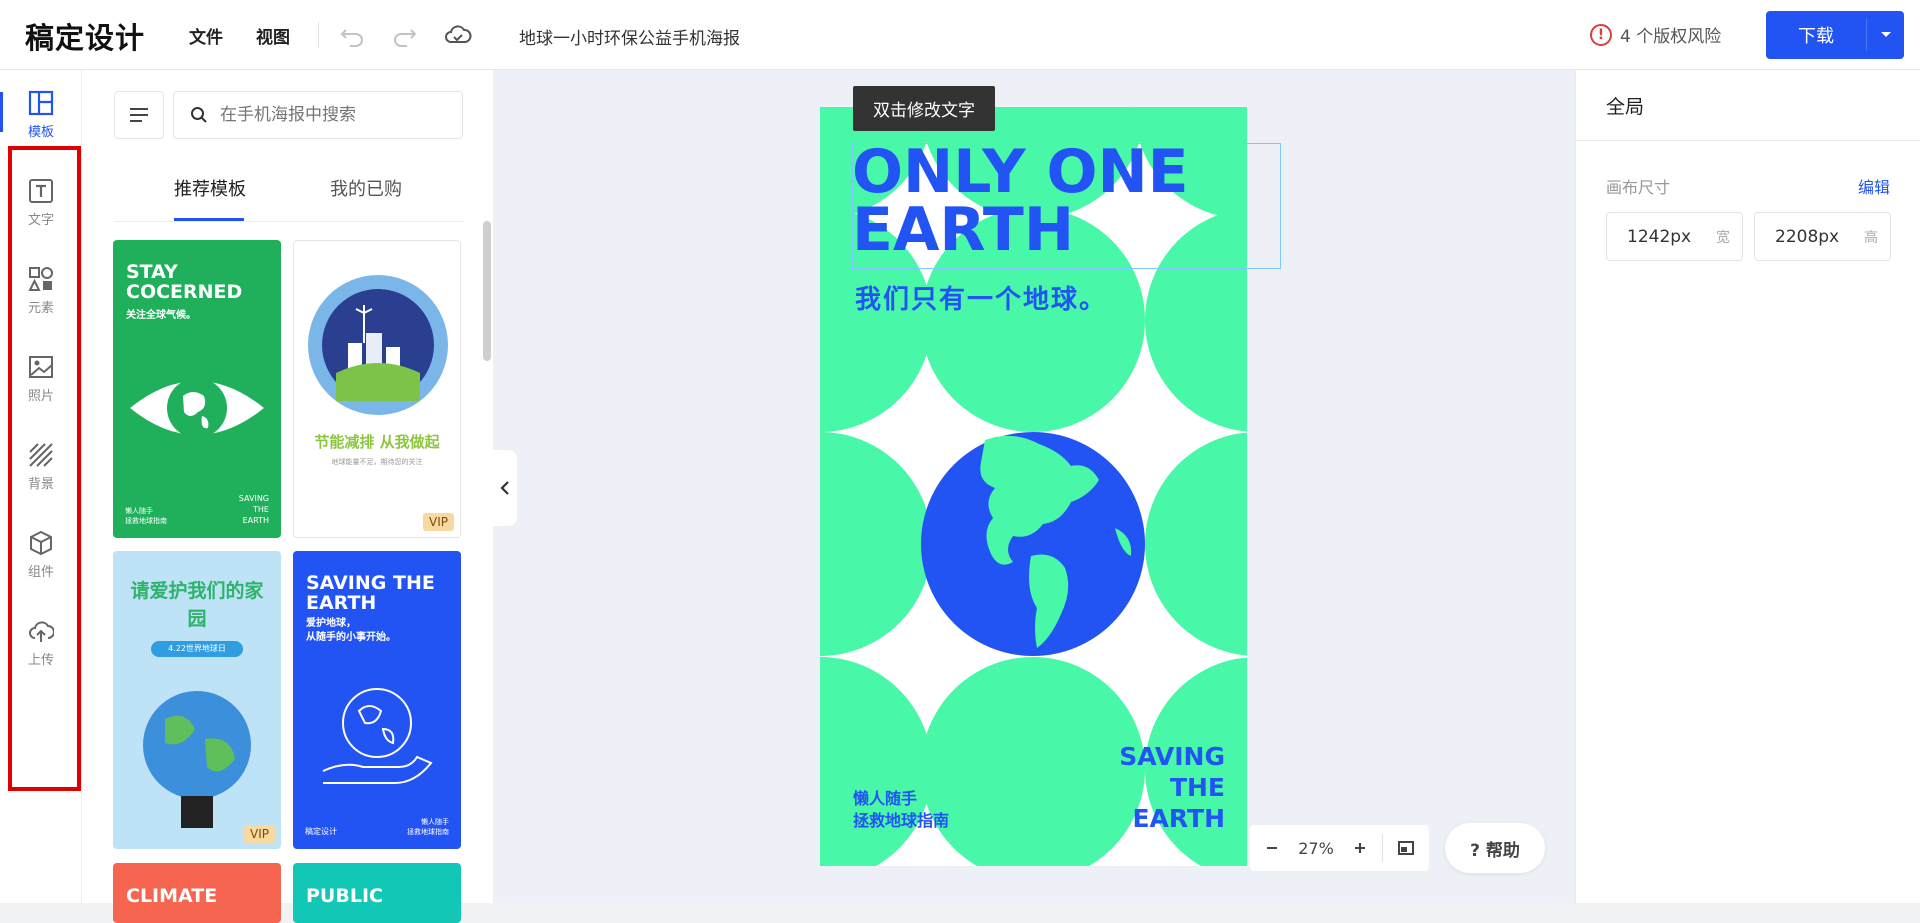 The width and height of the screenshot is (1920, 923). Describe the element at coordinates (924, 108) in the screenshot. I see `edit-text-tooltip: 双击修改文字` at that location.